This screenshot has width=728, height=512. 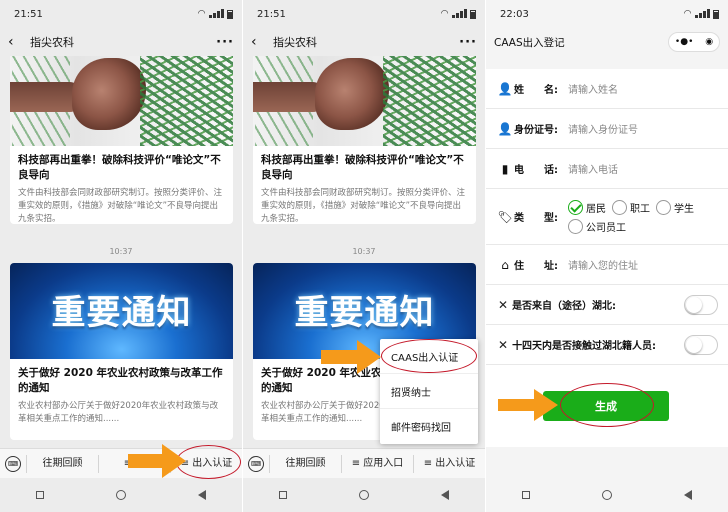 I want to click on address-row: ⌂ 住 址: 请输入您的住址, so click(x=607, y=265).